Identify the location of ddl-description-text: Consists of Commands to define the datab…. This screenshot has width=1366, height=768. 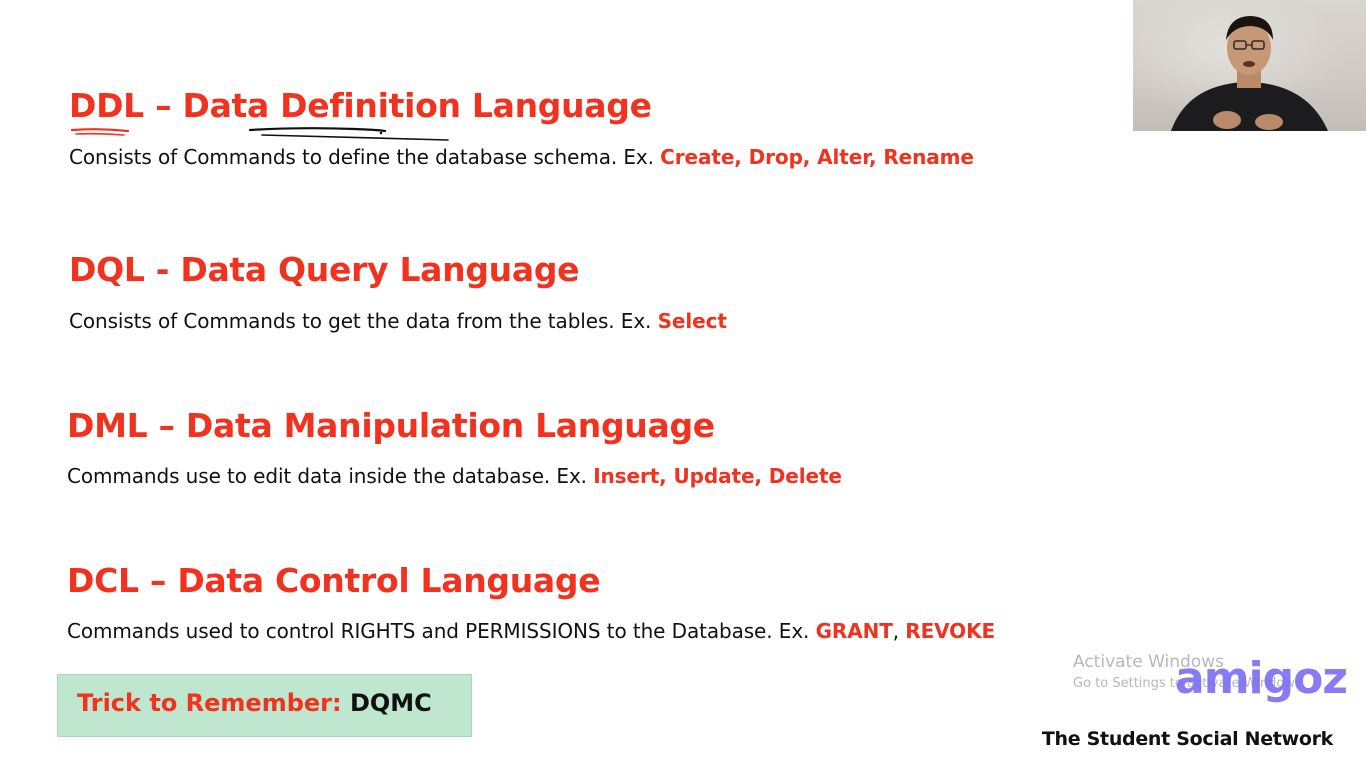
(365, 157).